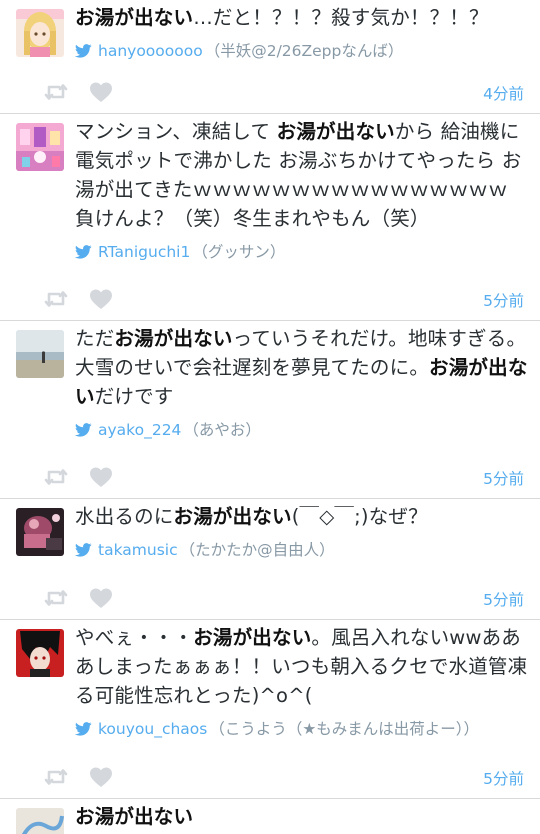 The width and height of the screenshot is (540, 834). What do you see at coordinates (134, 637) in the screenshot?
I see `tweet-text-segment: やべぇ・・・` at bounding box center [134, 637].